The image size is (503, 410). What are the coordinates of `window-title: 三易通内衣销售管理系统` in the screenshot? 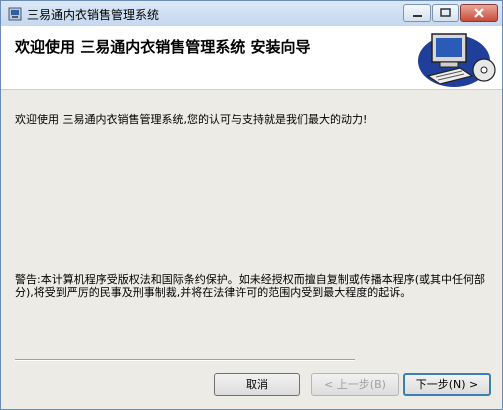 It's located at (93, 15).